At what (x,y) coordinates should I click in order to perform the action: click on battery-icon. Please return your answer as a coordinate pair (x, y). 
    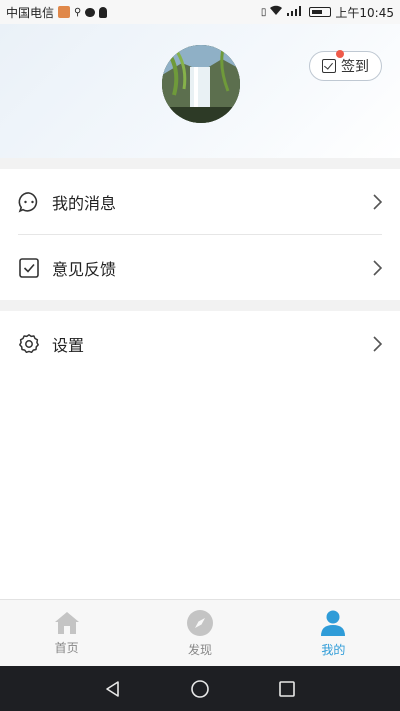
    Looking at the image, I should click on (320, 12).